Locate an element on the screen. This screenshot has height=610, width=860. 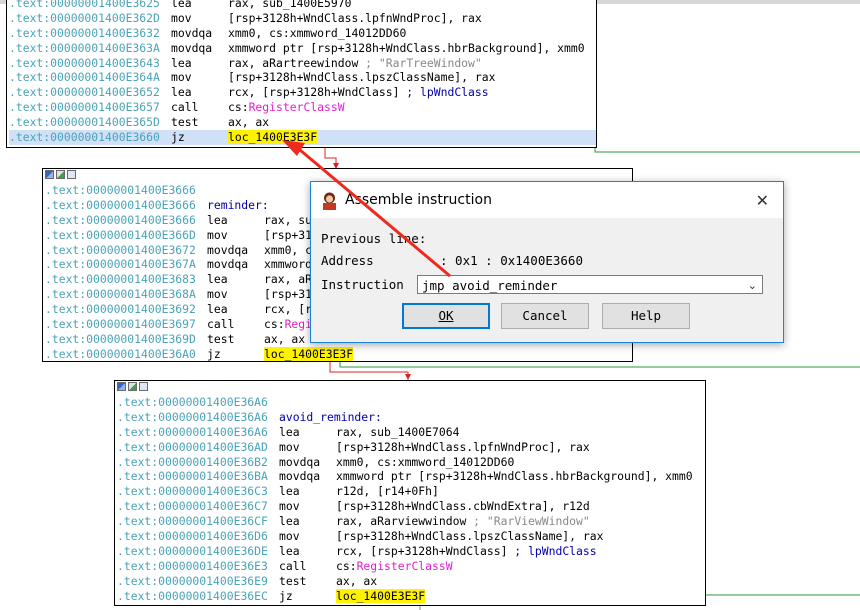
code-line: .text:00000001400E36E9 test ax, ax is located at coordinates (411, 581).